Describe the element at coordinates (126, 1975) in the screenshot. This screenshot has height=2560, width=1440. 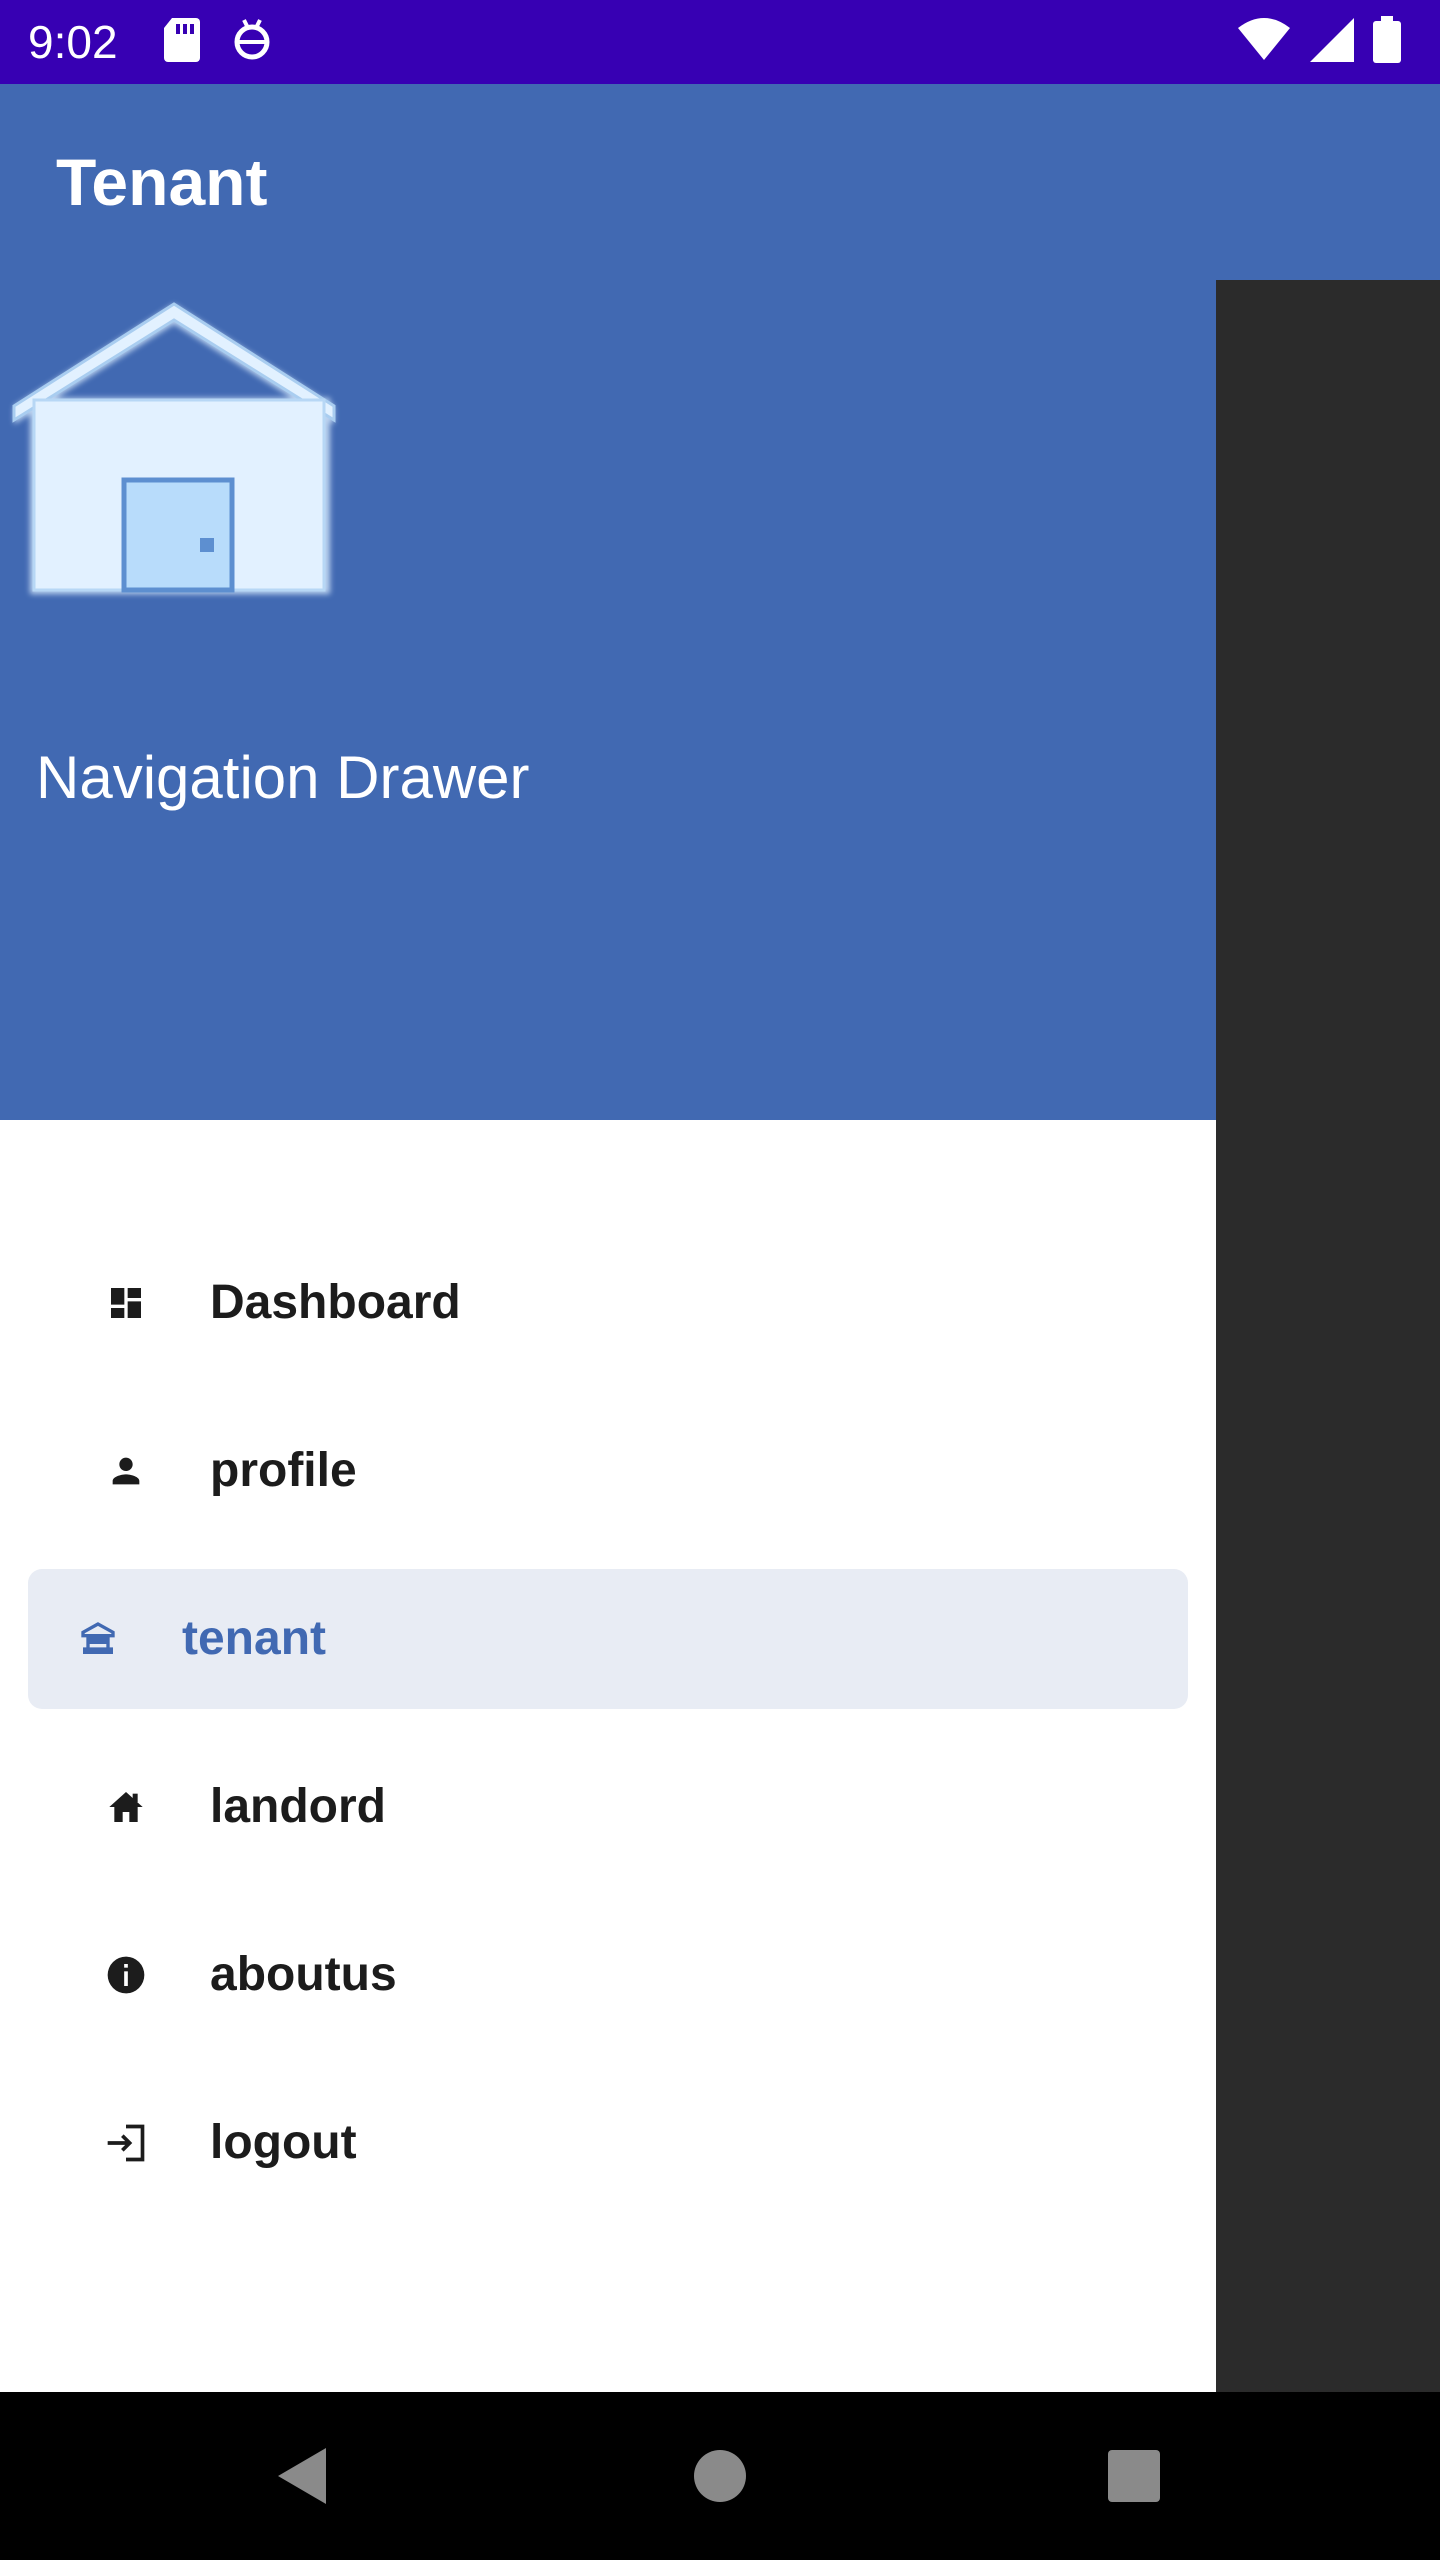
I see `info-icon` at that location.